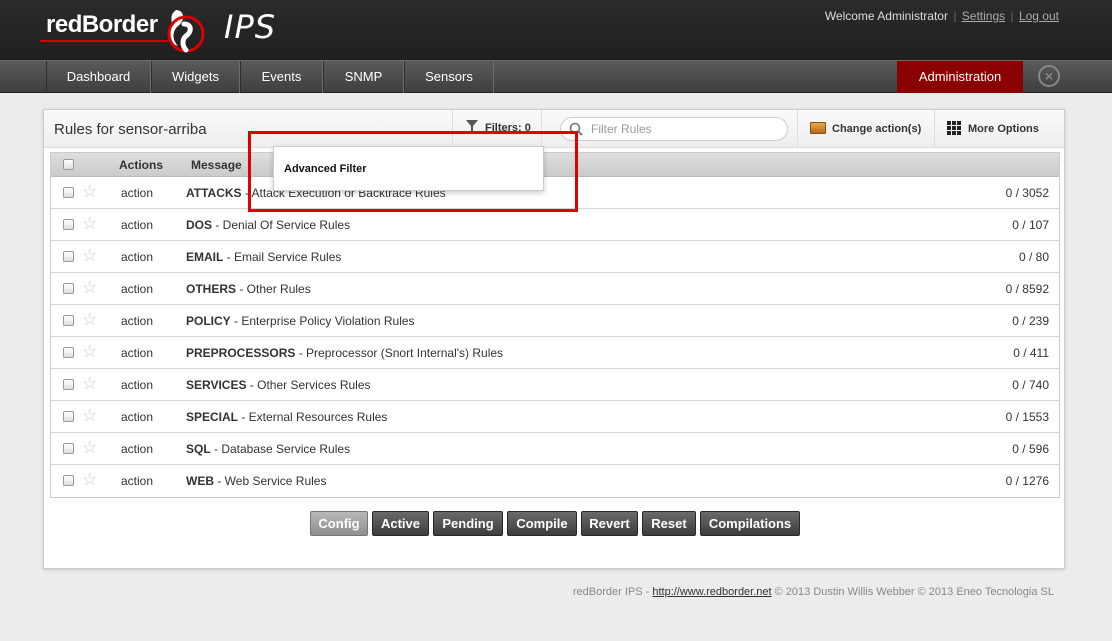 This screenshot has height=641, width=1112. I want to click on search-input, so click(686, 129).